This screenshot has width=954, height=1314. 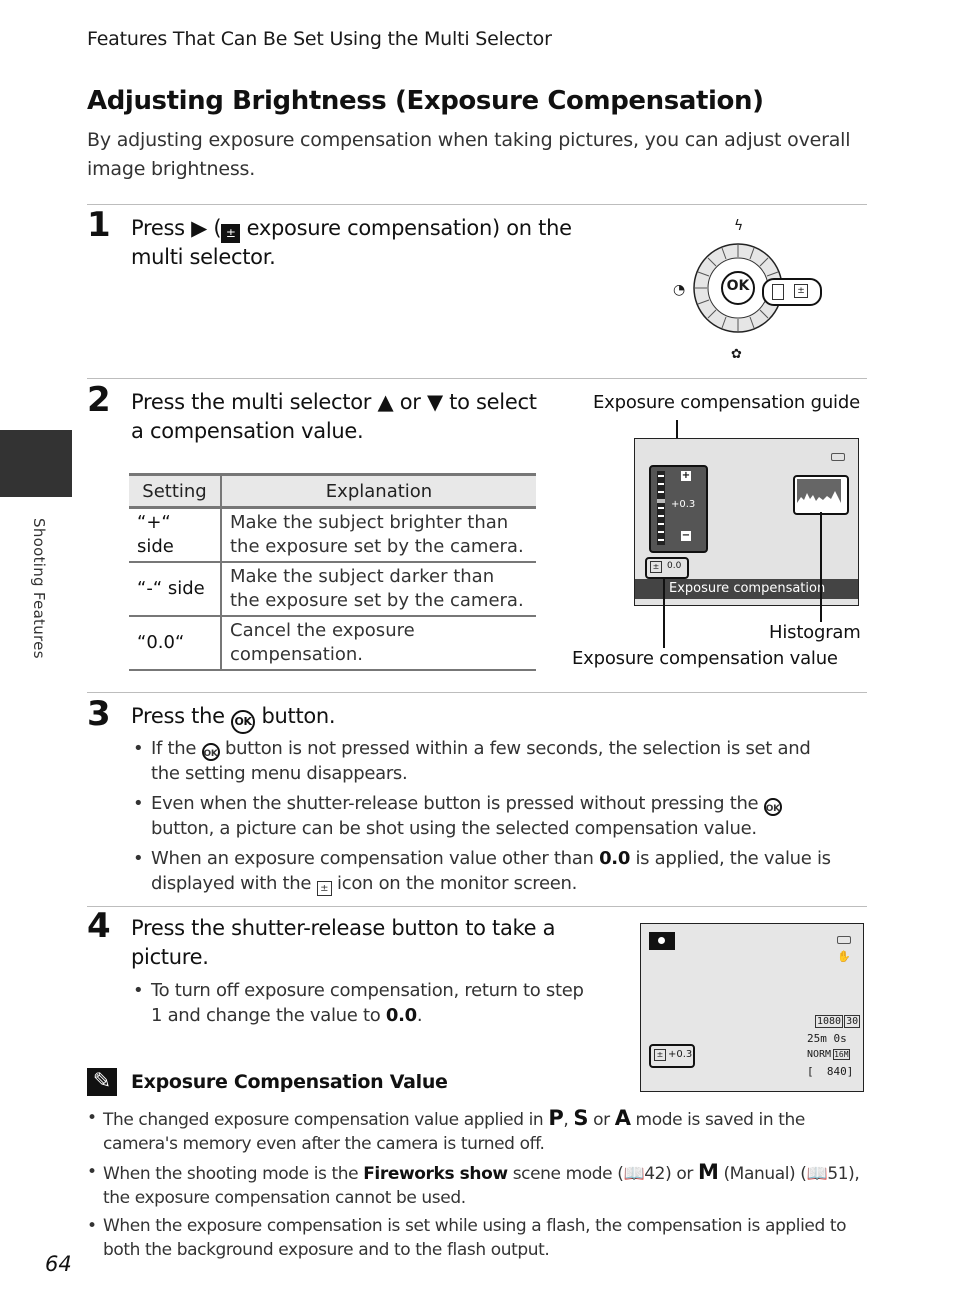 I want to click on current-value: 0.0, so click(x=674, y=566).